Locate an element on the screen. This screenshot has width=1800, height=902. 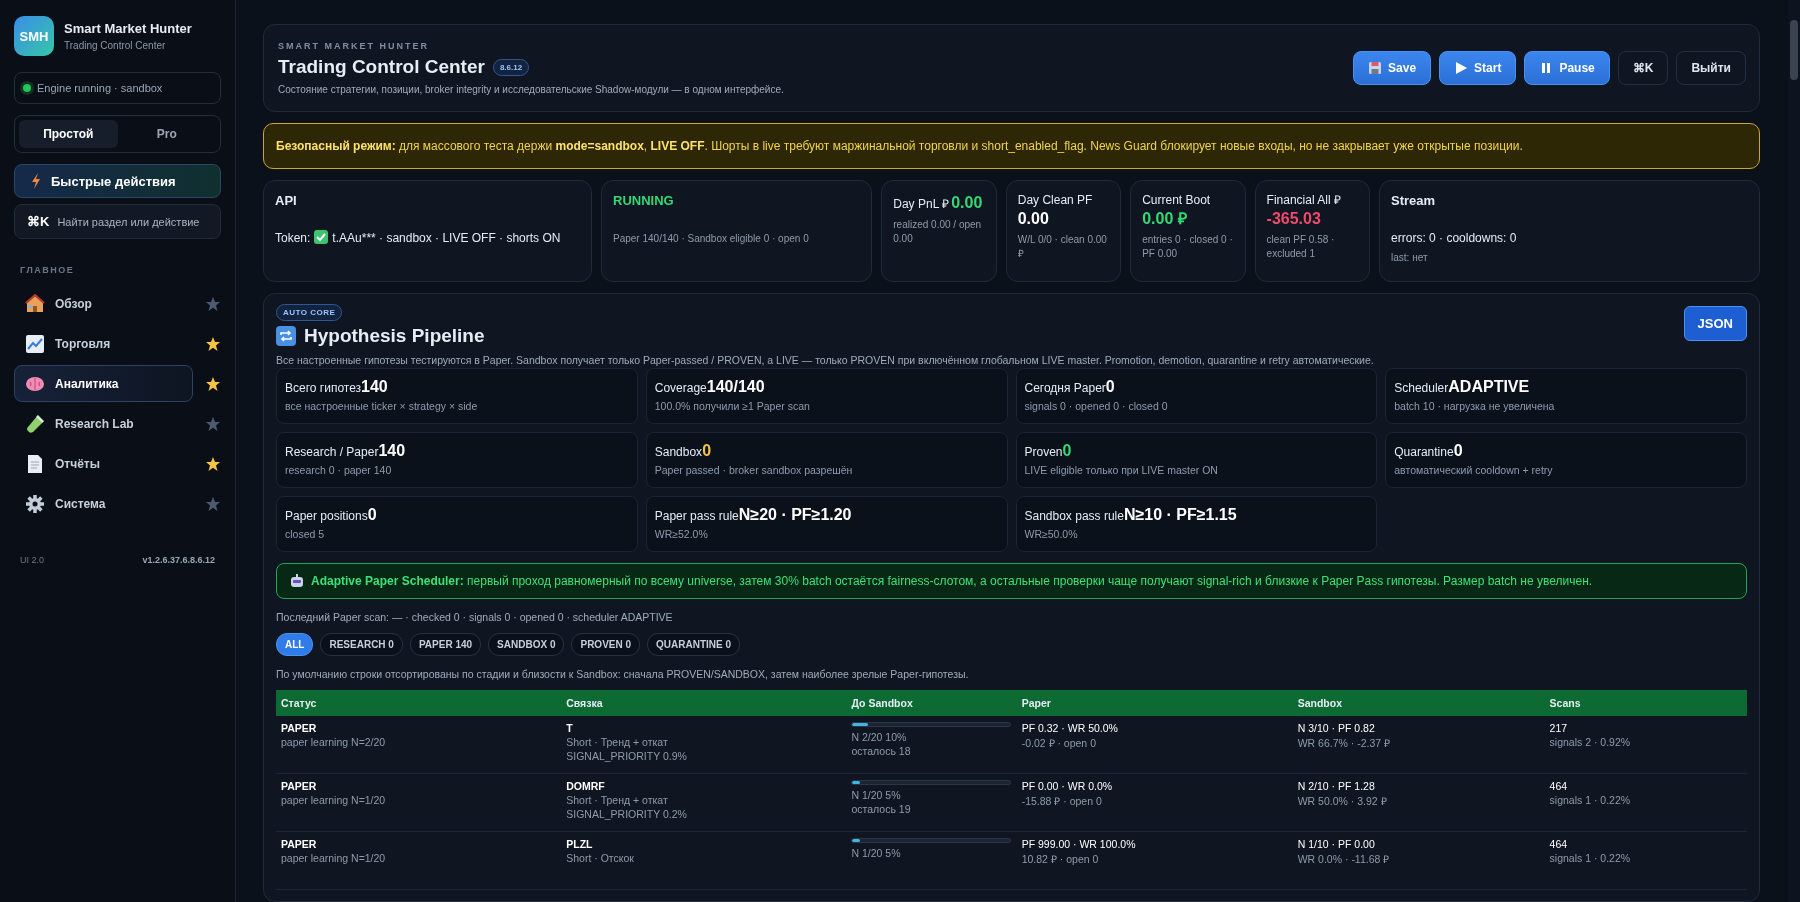
paper-stats: PF 999.00 · WR 100.0% is located at coordinates (1079, 844).